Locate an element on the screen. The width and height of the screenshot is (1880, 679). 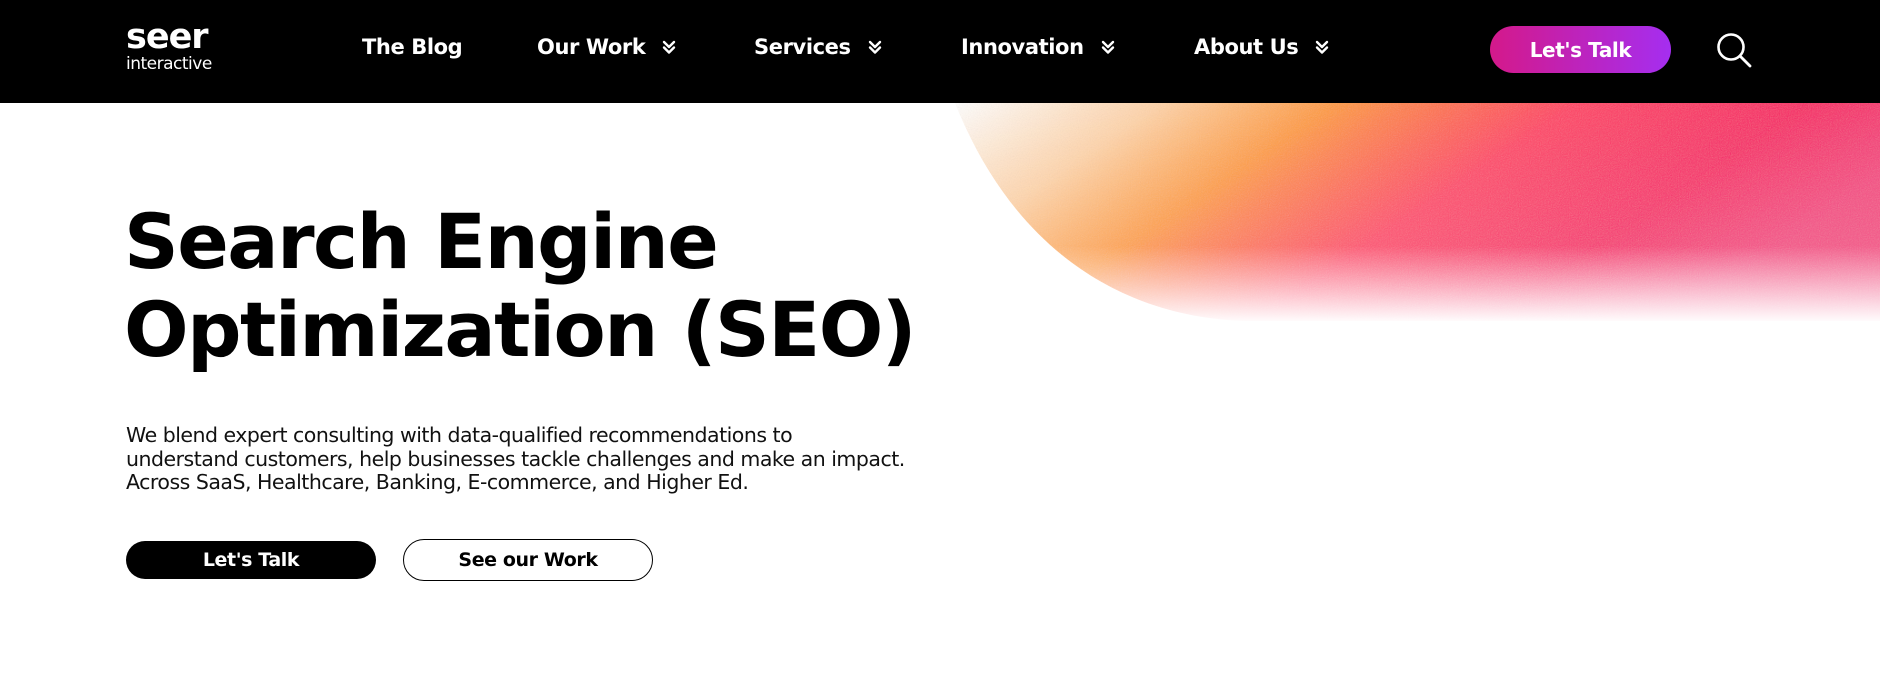
nav-item-label: Services is located at coordinates (802, 47).